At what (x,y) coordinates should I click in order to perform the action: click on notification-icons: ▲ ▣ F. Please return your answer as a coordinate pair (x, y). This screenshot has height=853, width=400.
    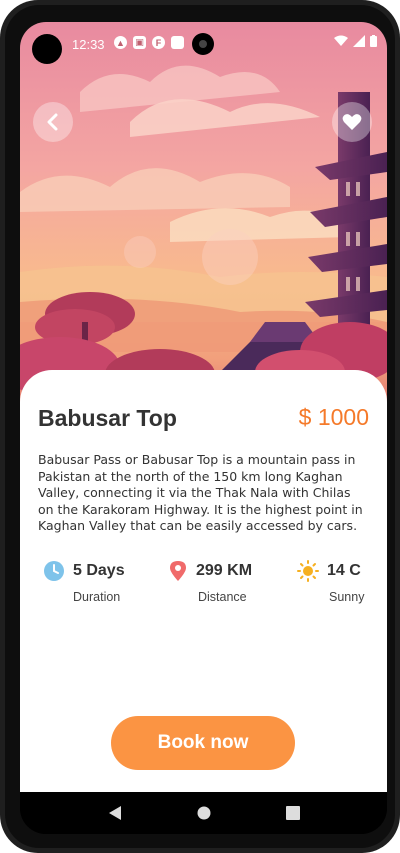
    Looking at the image, I should click on (149, 42).